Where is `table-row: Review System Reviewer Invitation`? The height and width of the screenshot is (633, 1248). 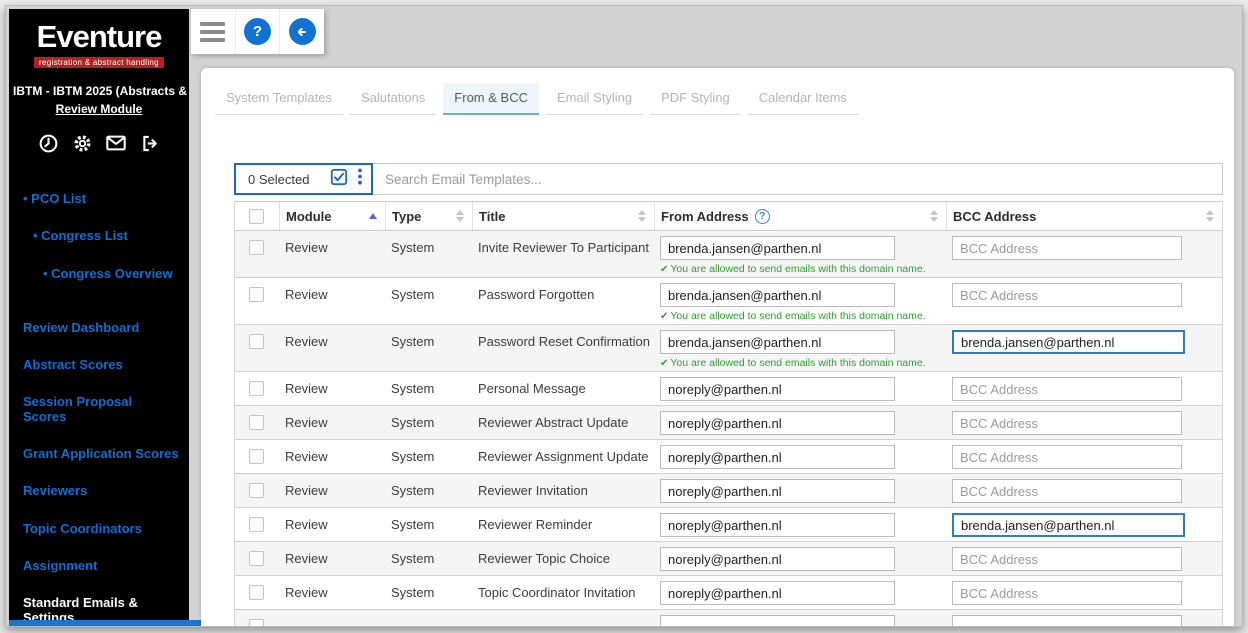
table-row: Review System Reviewer Invitation is located at coordinates (728, 491).